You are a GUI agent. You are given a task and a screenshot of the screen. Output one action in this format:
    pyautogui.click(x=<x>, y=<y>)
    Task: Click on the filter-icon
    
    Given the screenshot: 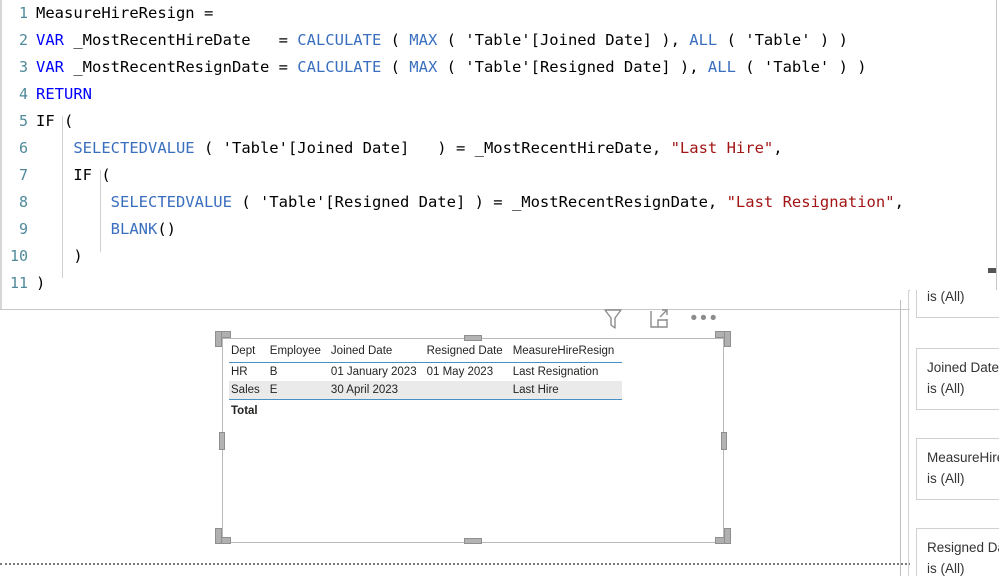 What is the action you would take?
    pyautogui.click(x=613, y=319)
    